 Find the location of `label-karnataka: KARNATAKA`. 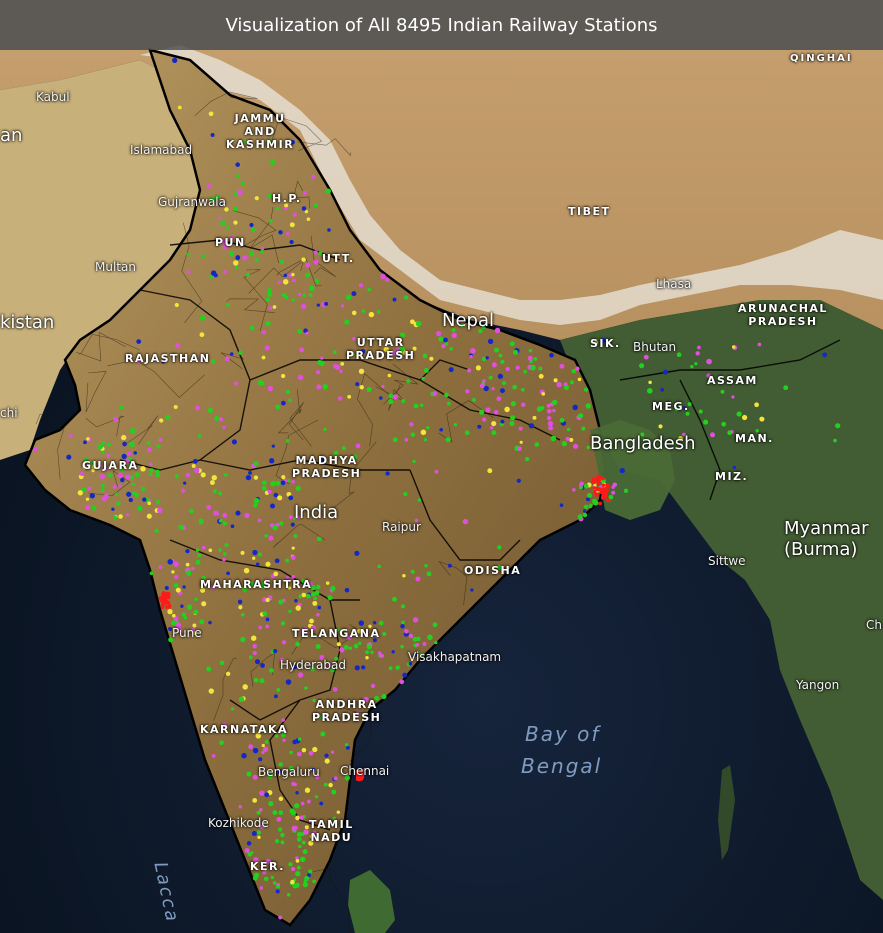

label-karnataka: KARNATAKA is located at coordinates (244, 729).